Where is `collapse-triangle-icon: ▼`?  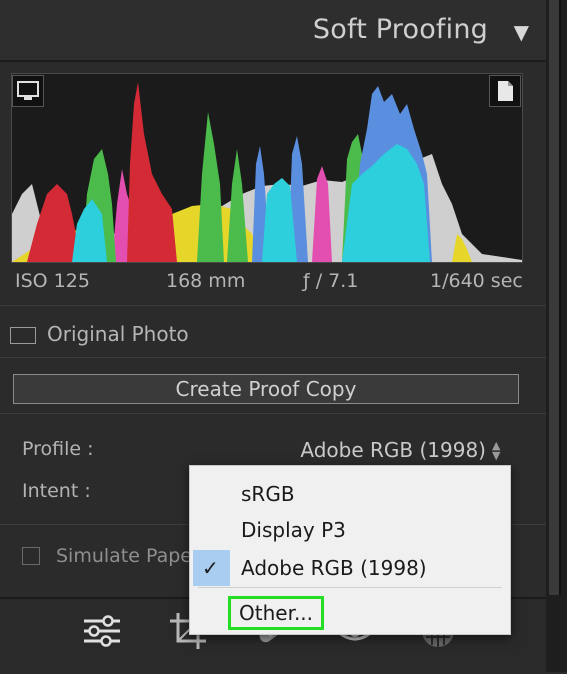
collapse-triangle-icon: ▼ is located at coordinates (521, 32).